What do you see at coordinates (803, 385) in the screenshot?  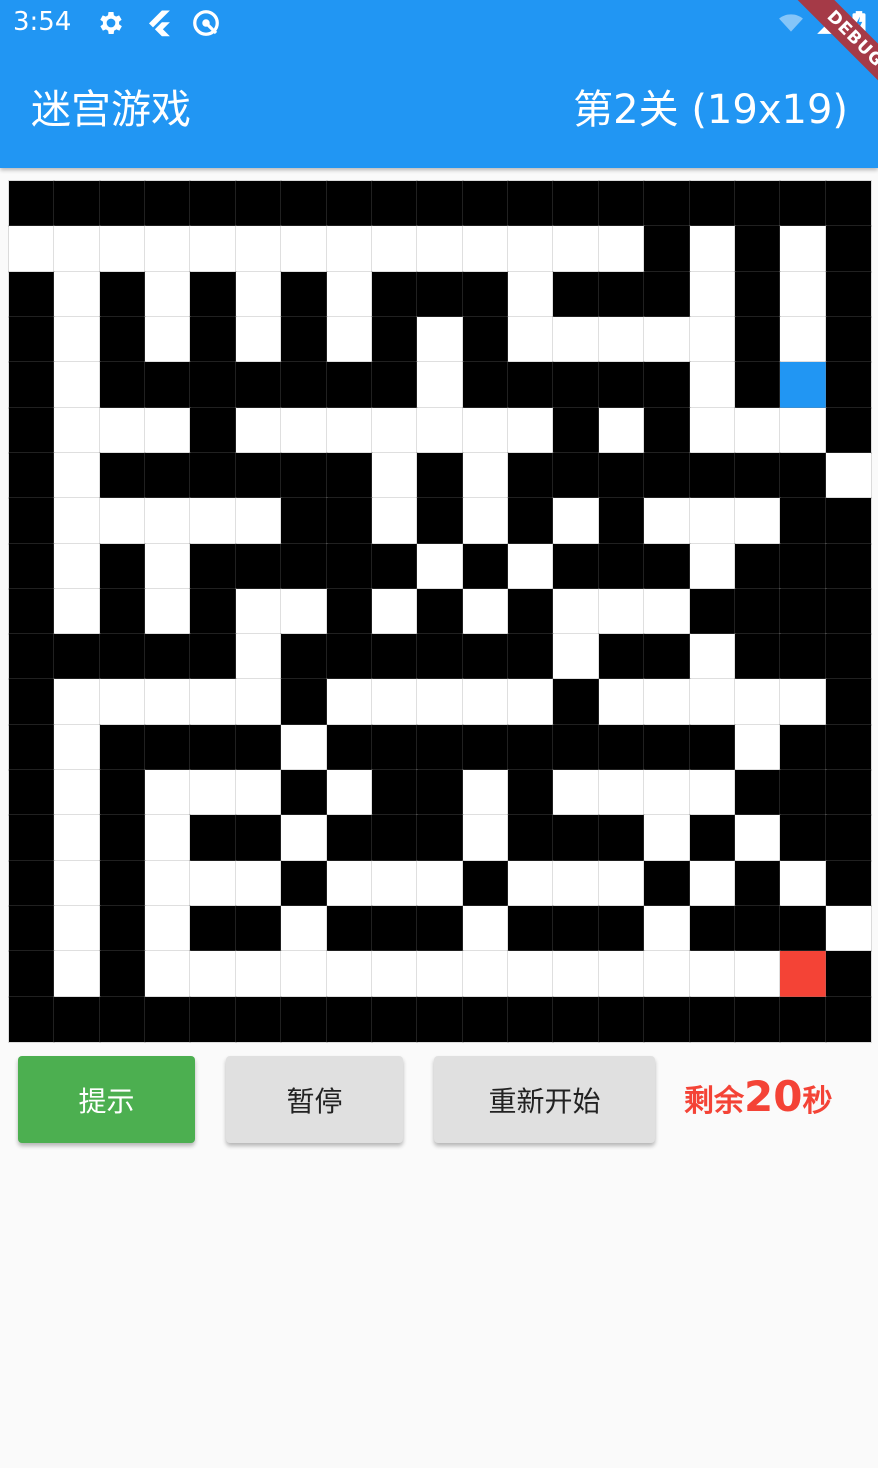 I see `player-marker` at bounding box center [803, 385].